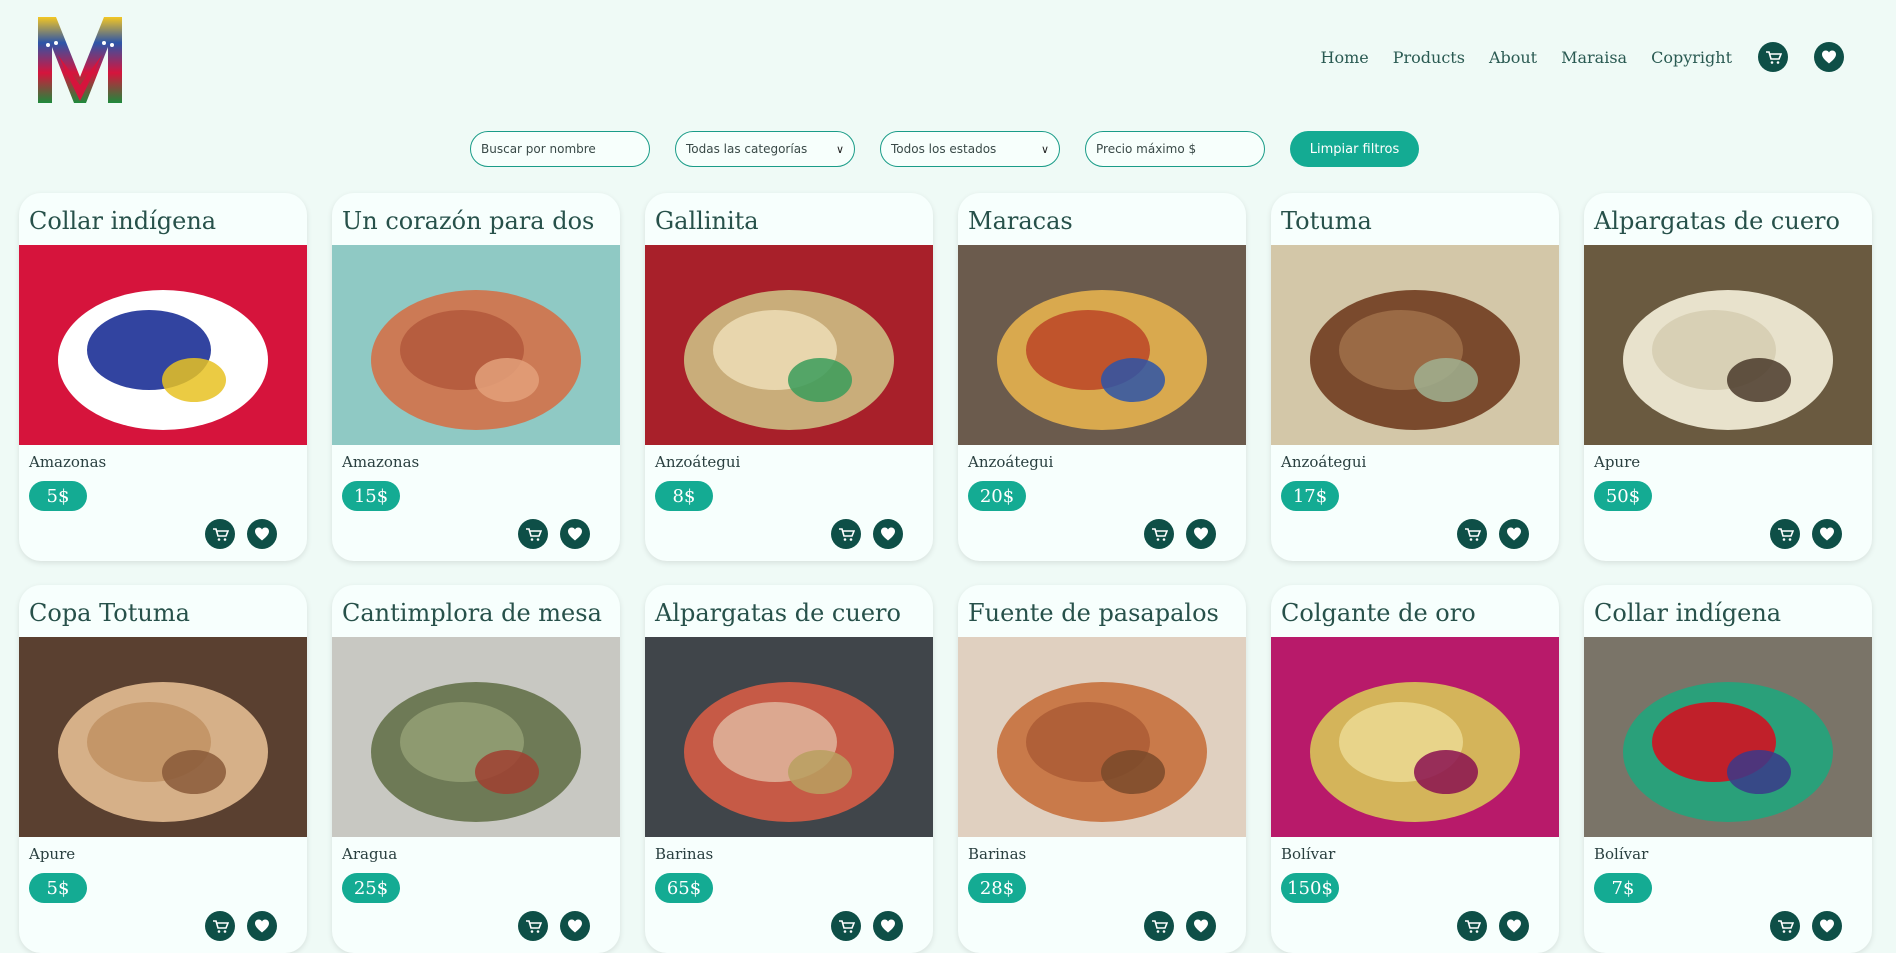 The image size is (1896, 953). Describe the element at coordinates (1093, 613) in the screenshot. I see `product-title: Fuente de pasapalos` at that location.